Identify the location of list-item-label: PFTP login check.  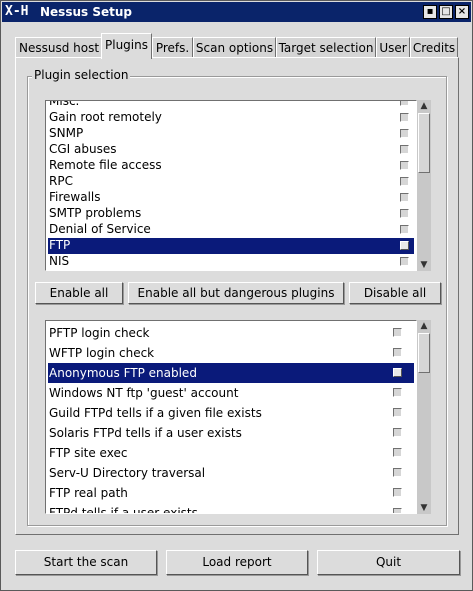
(99, 333).